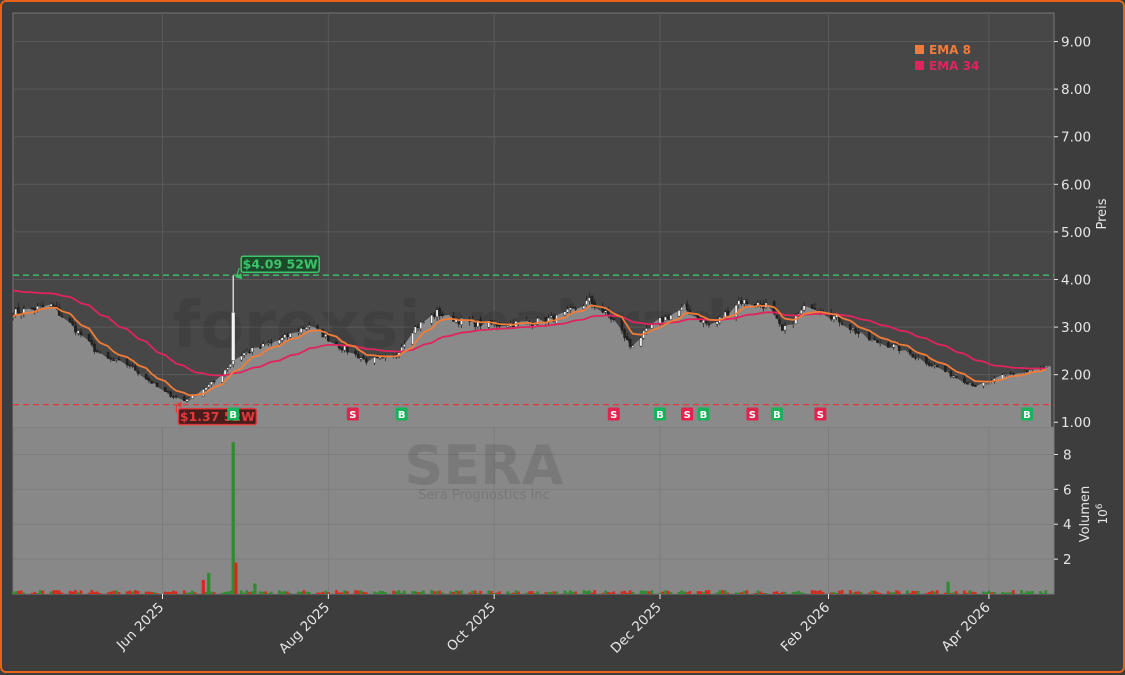 The width and height of the screenshot is (1125, 675). What do you see at coordinates (1076, 90) in the screenshot?
I see `price-tick-label: 8.00` at bounding box center [1076, 90].